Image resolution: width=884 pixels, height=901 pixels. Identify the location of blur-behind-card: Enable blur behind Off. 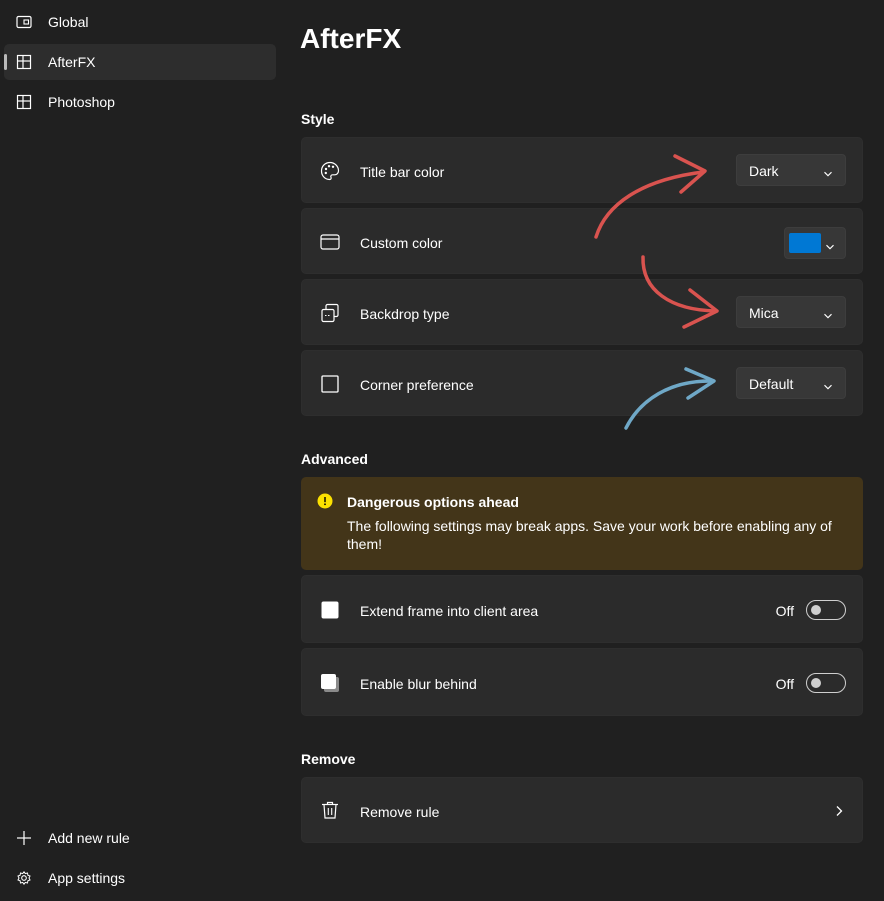
(582, 682).